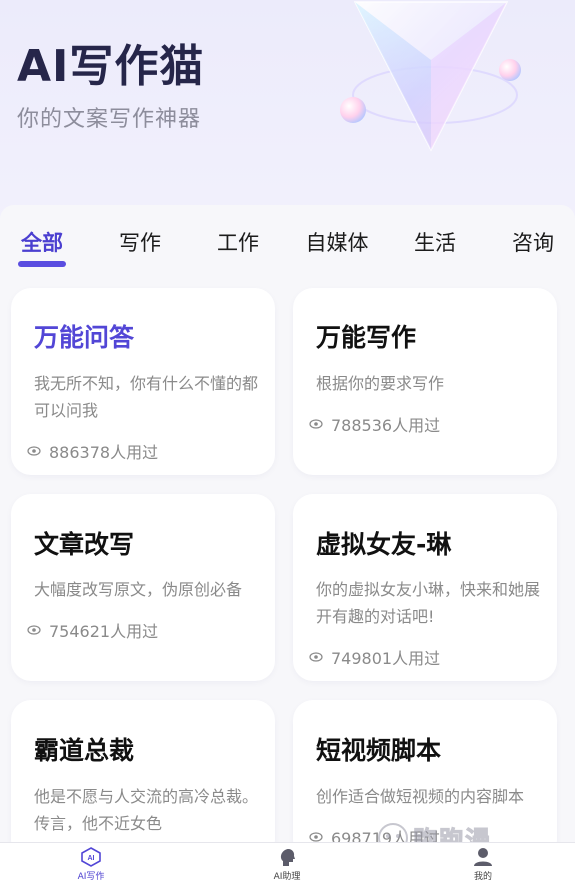  I want to click on card-title: 万能问答, so click(84, 337).